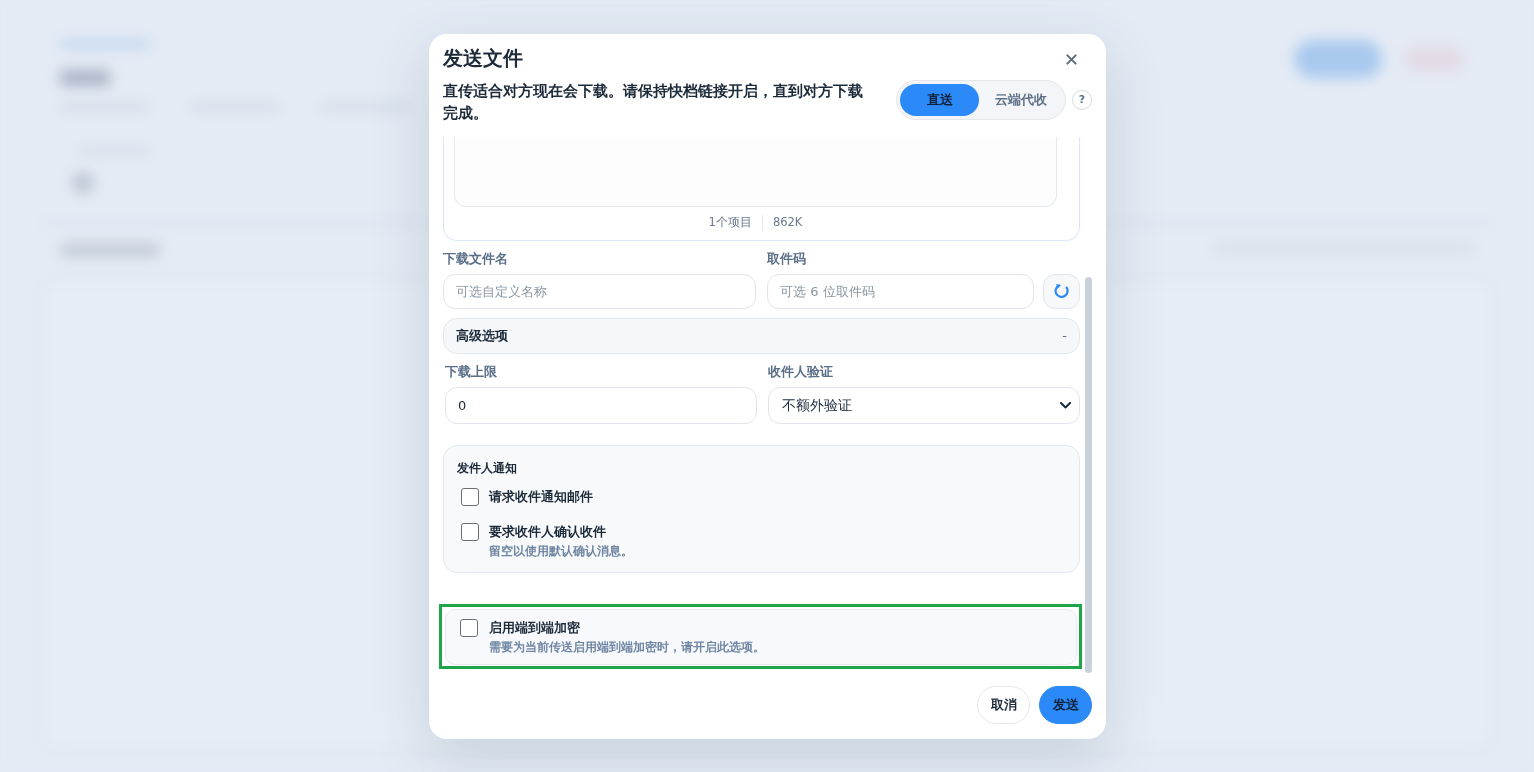 The image size is (1534, 772). What do you see at coordinates (900, 291) in the screenshot?
I see `pickup-code-field: 可选 6 位取件码` at bounding box center [900, 291].